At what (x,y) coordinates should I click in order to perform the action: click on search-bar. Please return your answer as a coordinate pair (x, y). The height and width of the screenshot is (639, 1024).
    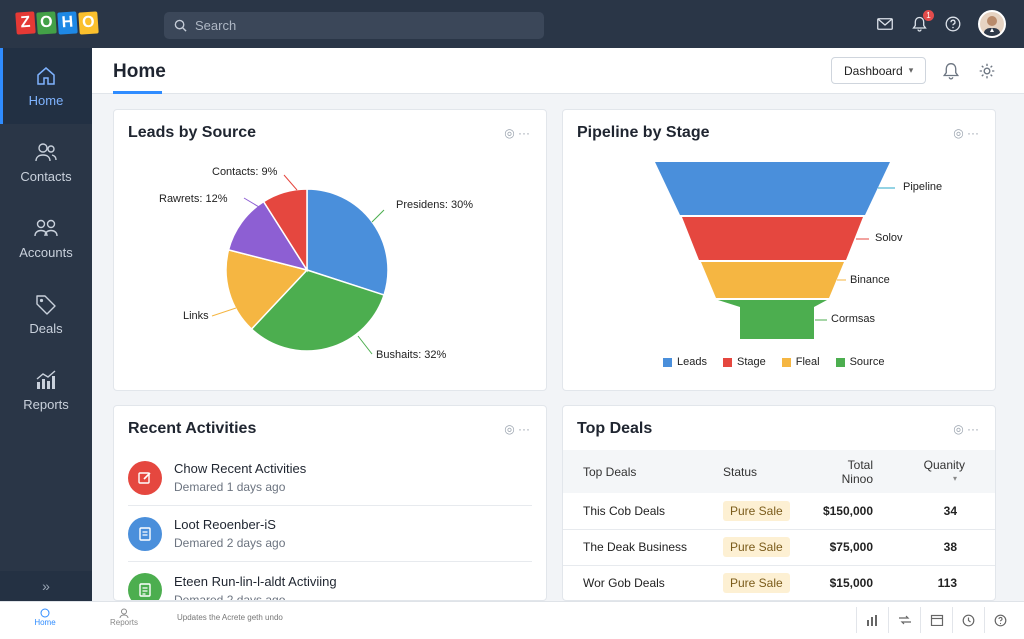
    Looking at the image, I should click on (354, 25).